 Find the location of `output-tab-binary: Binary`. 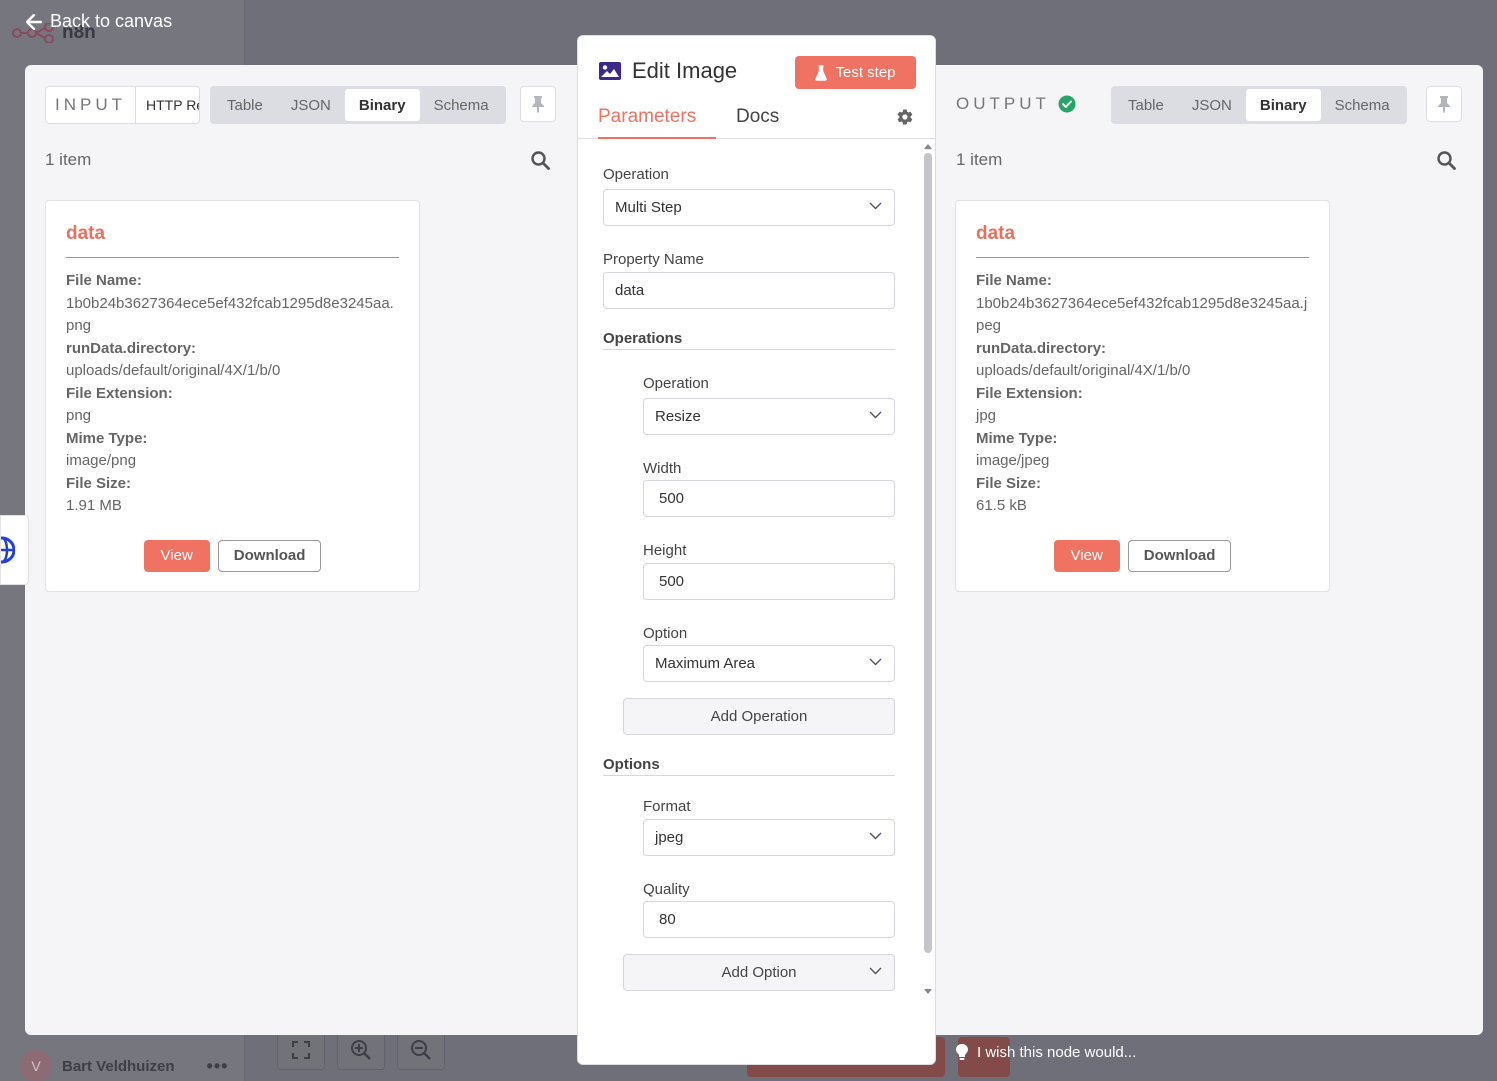

output-tab-binary: Binary is located at coordinates (1283, 105).